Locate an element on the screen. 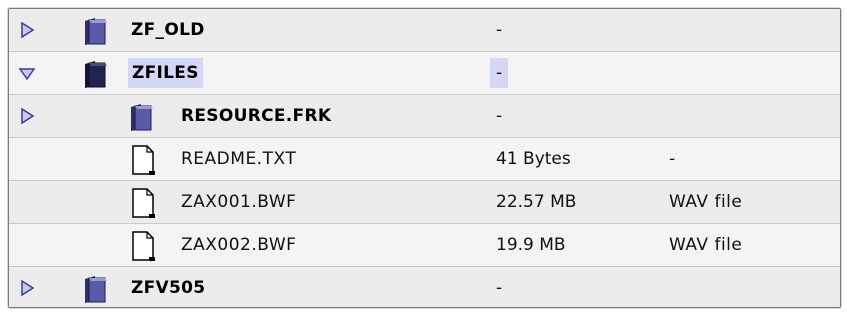  row-size: 41 Bytes is located at coordinates (533, 159).